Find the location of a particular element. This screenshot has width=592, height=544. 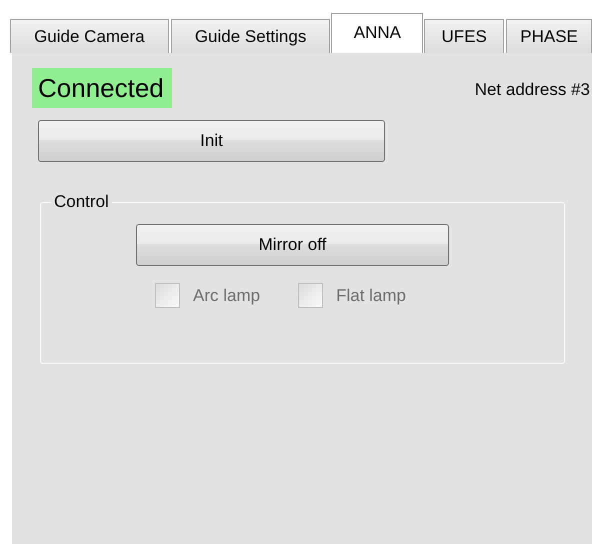

tab: ANNA is located at coordinates (377, 33).